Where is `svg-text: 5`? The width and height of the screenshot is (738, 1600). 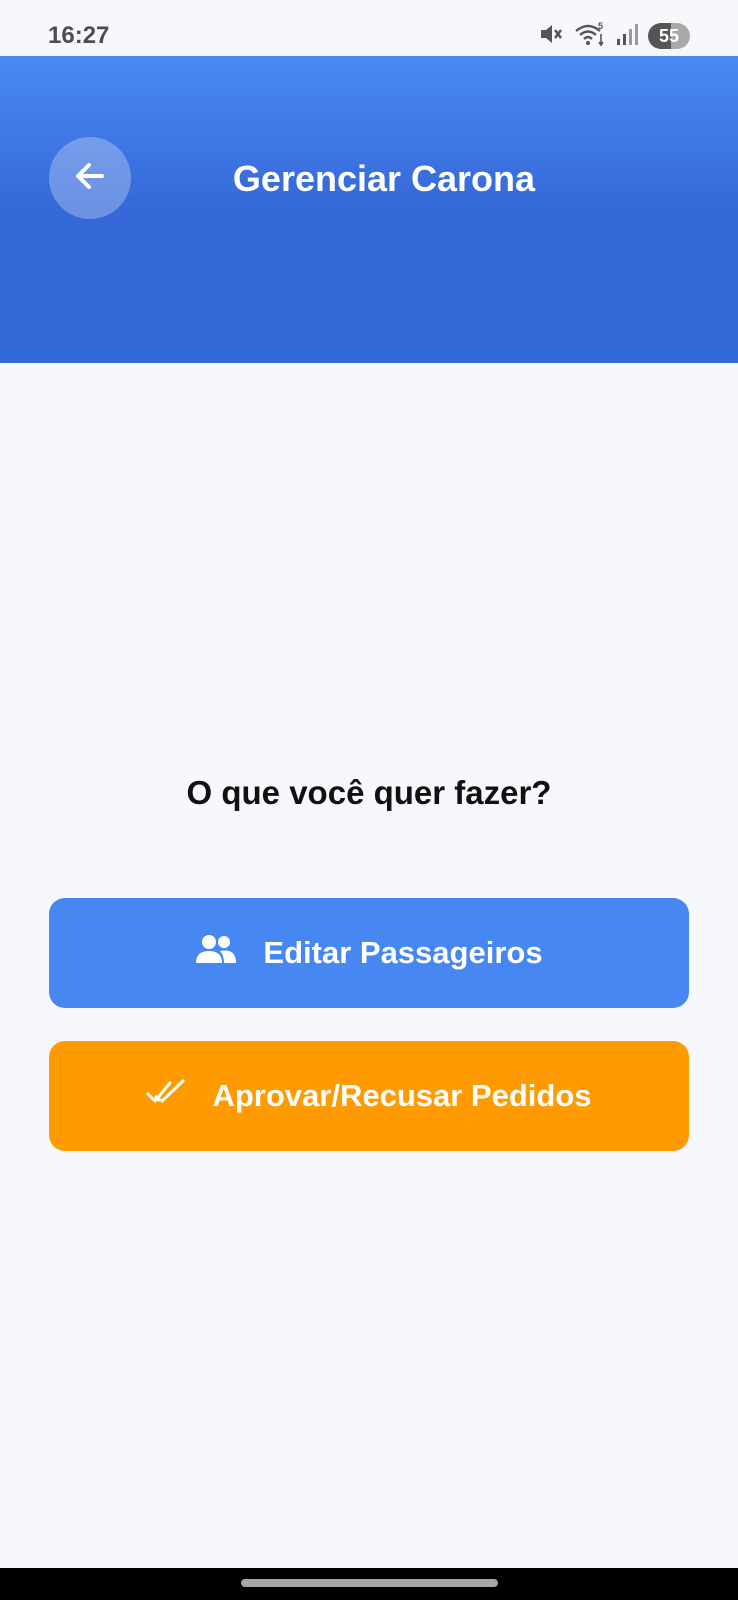 svg-text: 5 is located at coordinates (600, 26).